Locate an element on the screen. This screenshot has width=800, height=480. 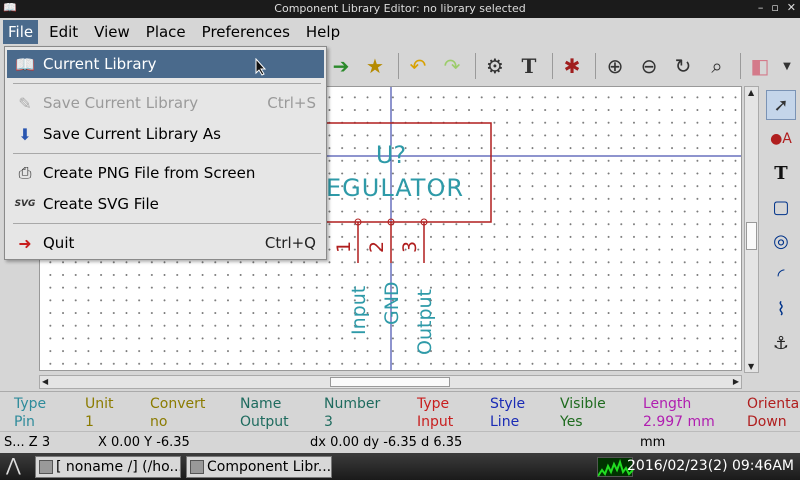
pin-2-number: 2 is located at coordinates (377, 247).